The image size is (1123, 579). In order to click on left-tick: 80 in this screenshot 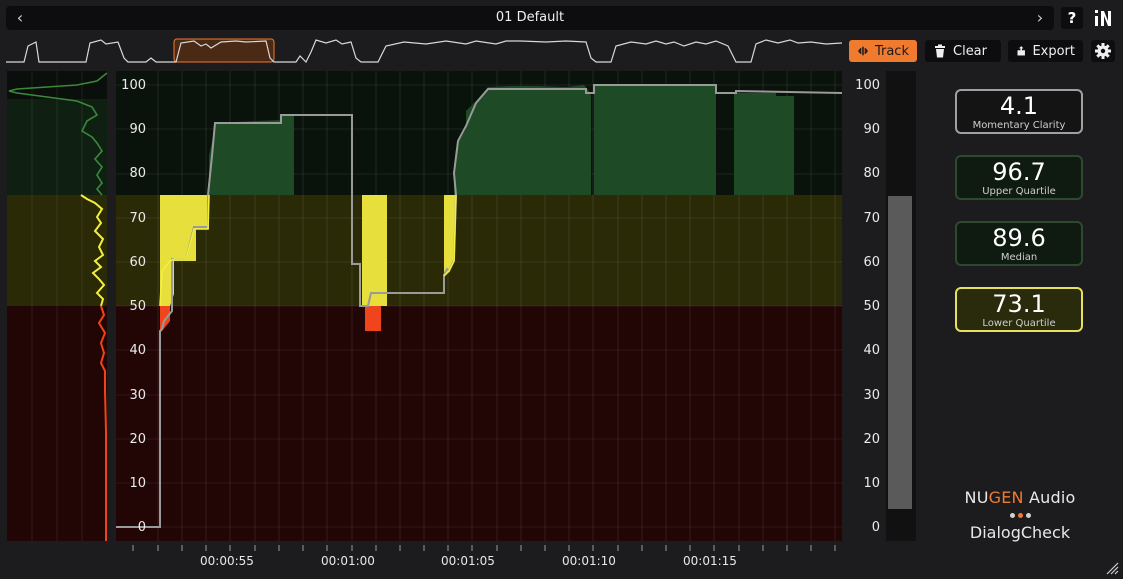, I will do `click(137, 173)`.